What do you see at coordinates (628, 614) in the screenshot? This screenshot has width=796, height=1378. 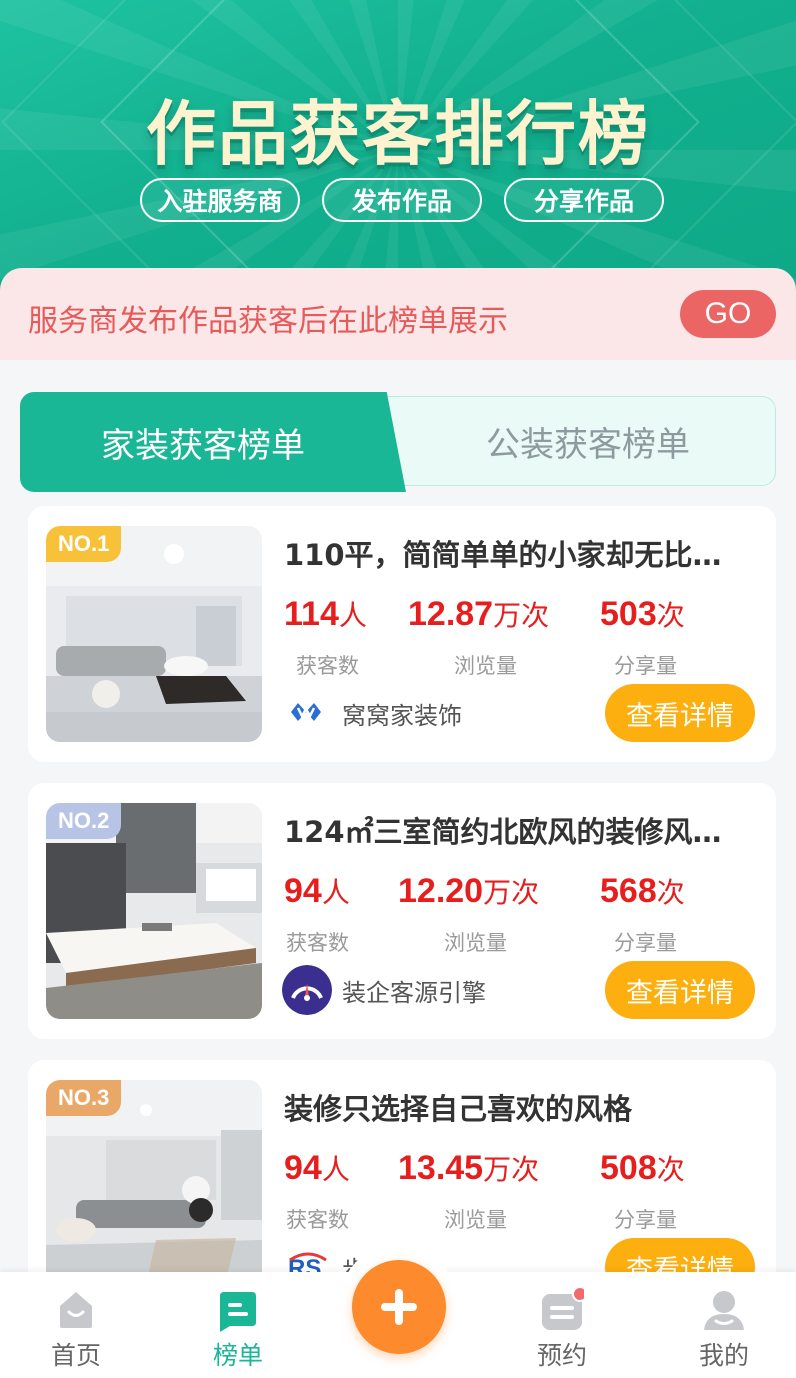 I see `shares-value: 503` at bounding box center [628, 614].